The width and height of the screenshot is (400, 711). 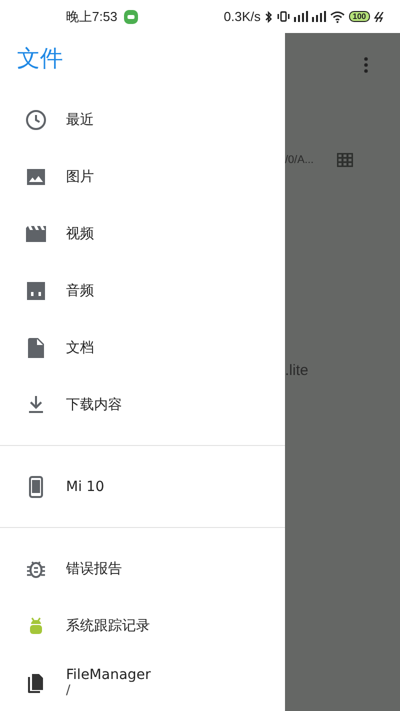 What do you see at coordinates (108, 675) in the screenshot?
I see `item-label: FileManager` at bounding box center [108, 675].